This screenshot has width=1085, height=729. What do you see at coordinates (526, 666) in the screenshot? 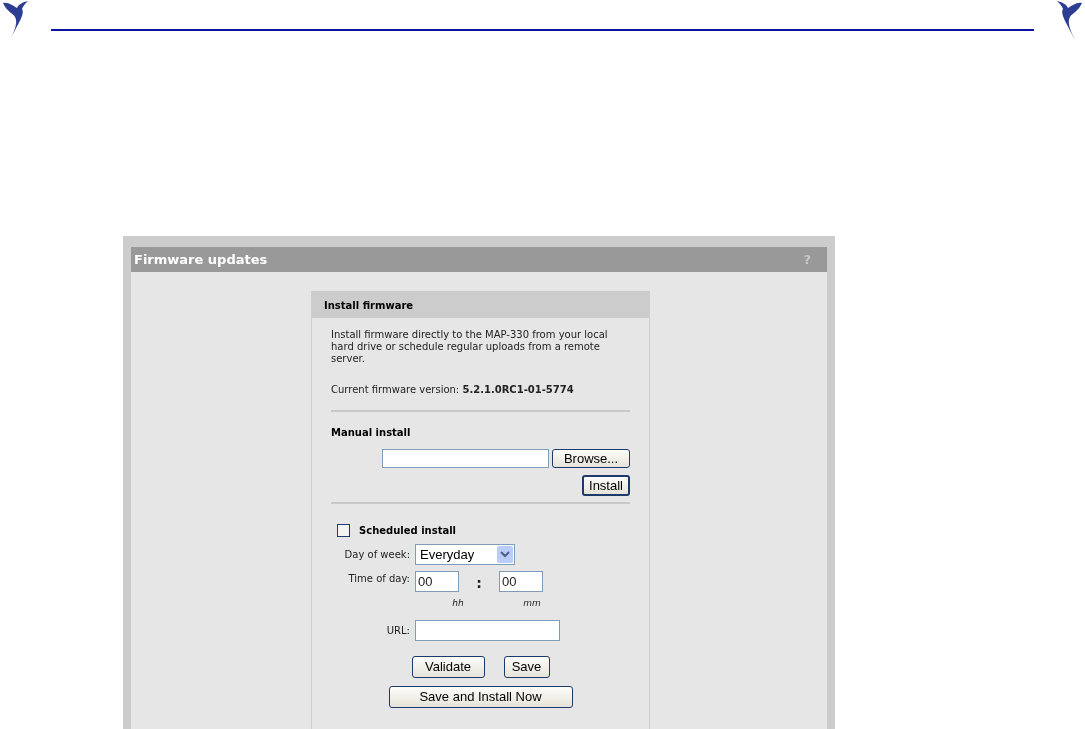
I see `save-button: Save` at bounding box center [526, 666].